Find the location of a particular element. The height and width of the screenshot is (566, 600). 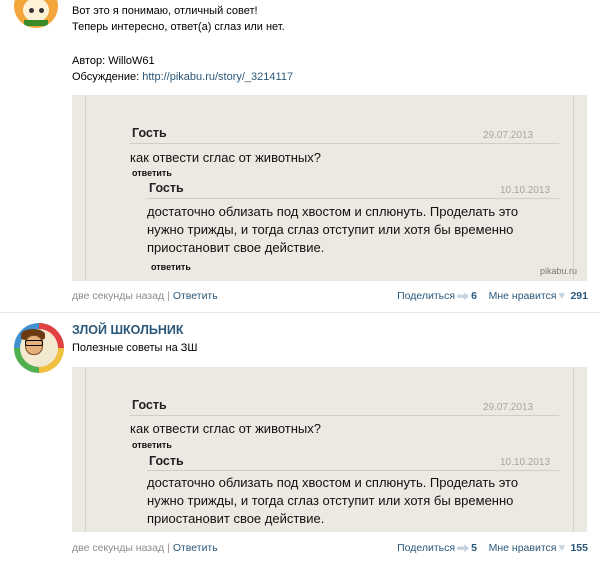

post-subtitle: Полезные советы на ЗШ is located at coordinates (135, 348).